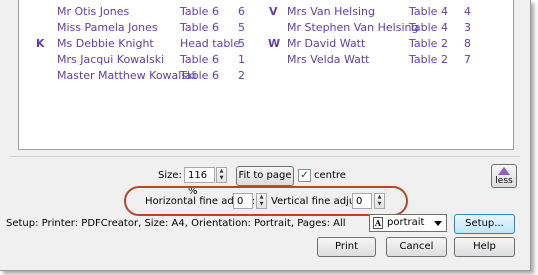 The width and height of the screenshot is (538, 275). Describe the element at coordinates (105, 43) in the screenshot. I see `guest-name: Ms Debbie Knight` at that location.